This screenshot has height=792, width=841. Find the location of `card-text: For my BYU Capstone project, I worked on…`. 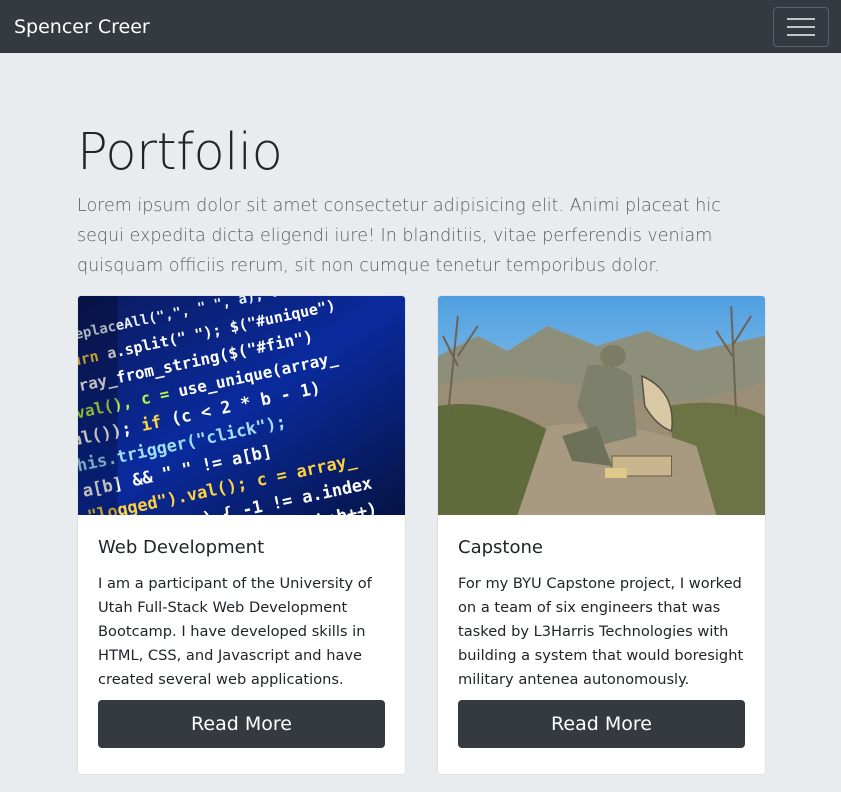

card-text: For my BYU Capstone project, I worked on… is located at coordinates (601, 631).